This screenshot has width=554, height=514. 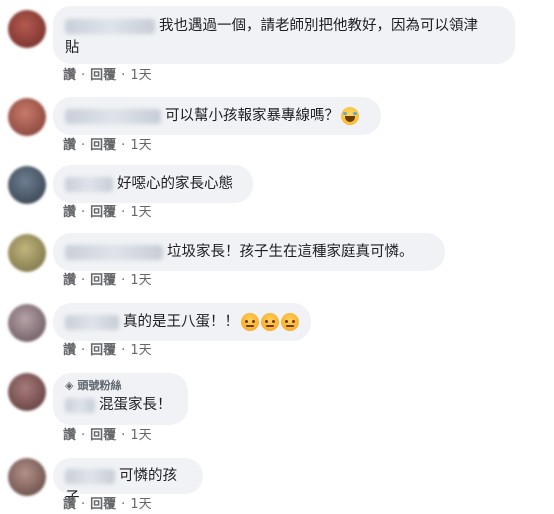 What do you see at coordinates (318, 26) in the screenshot?
I see `comment-text-line-1: 我也遇過一個，請老師別把他教好，因為可以領津` at bounding box center [318, 26].